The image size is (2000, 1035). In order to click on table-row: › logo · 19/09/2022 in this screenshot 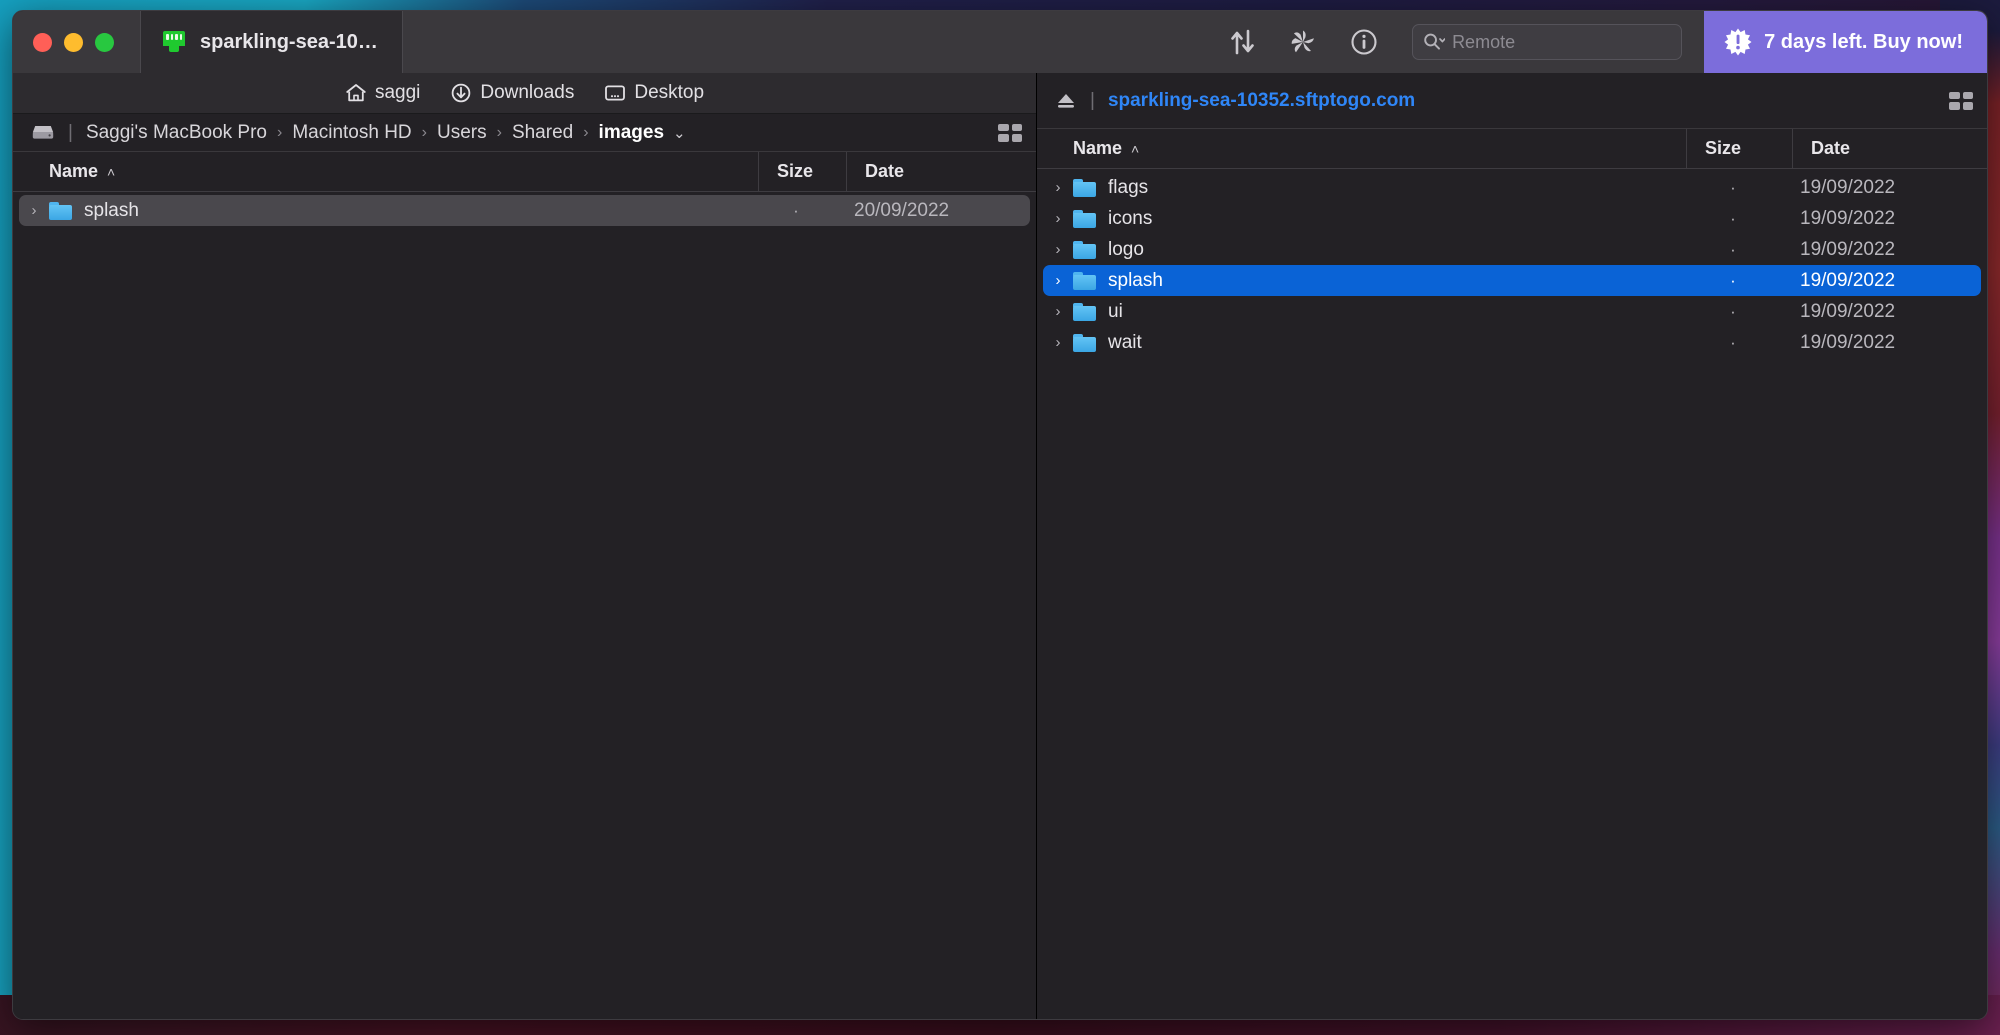, I will do `click(1512, 249)`.